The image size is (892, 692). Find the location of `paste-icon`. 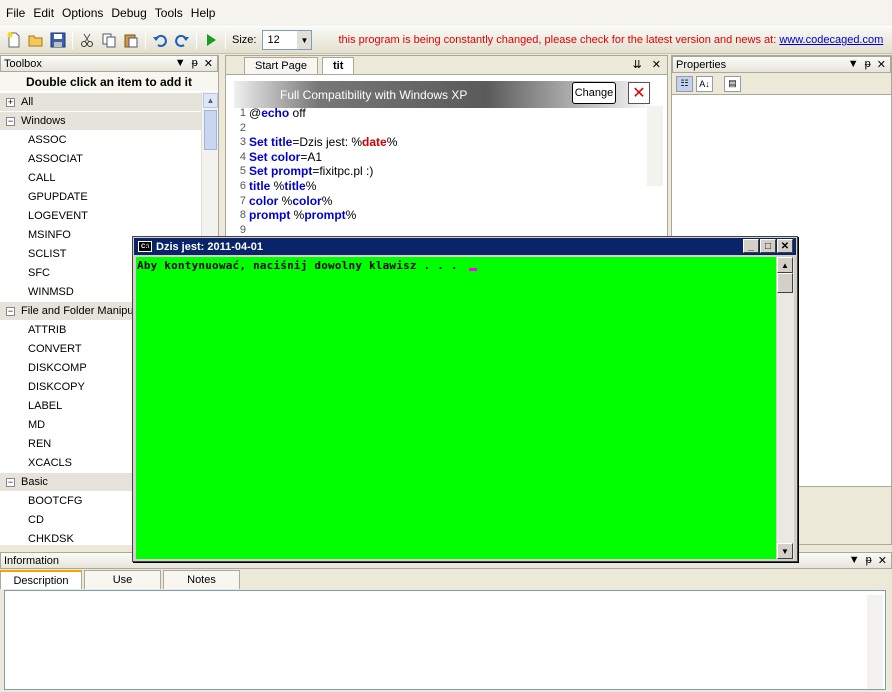

paste-icon is located at coordinates (131, 40).